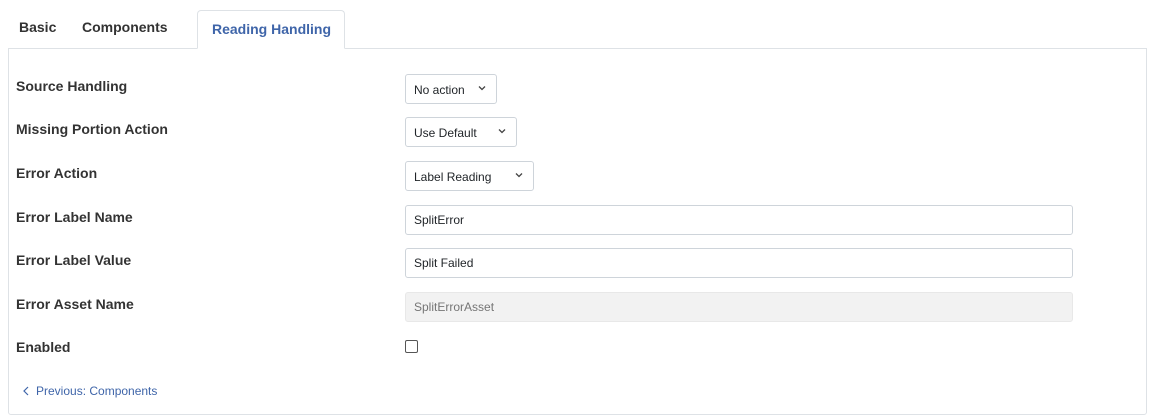 Image resolution: width=1155 pixels, height=420 pixels. I want to click on error-asset-name-label: Error Asset Name, so click(75, 304).